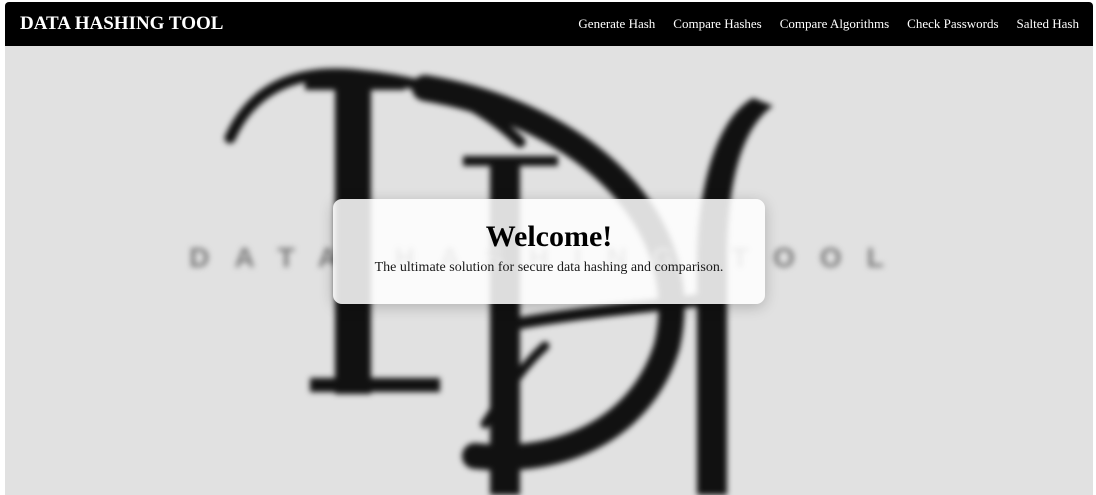  What do you see at coordinates (549, 236) in the screenshot?
I see `welcome-title: Welcome!` at bounding box center [549, 236].